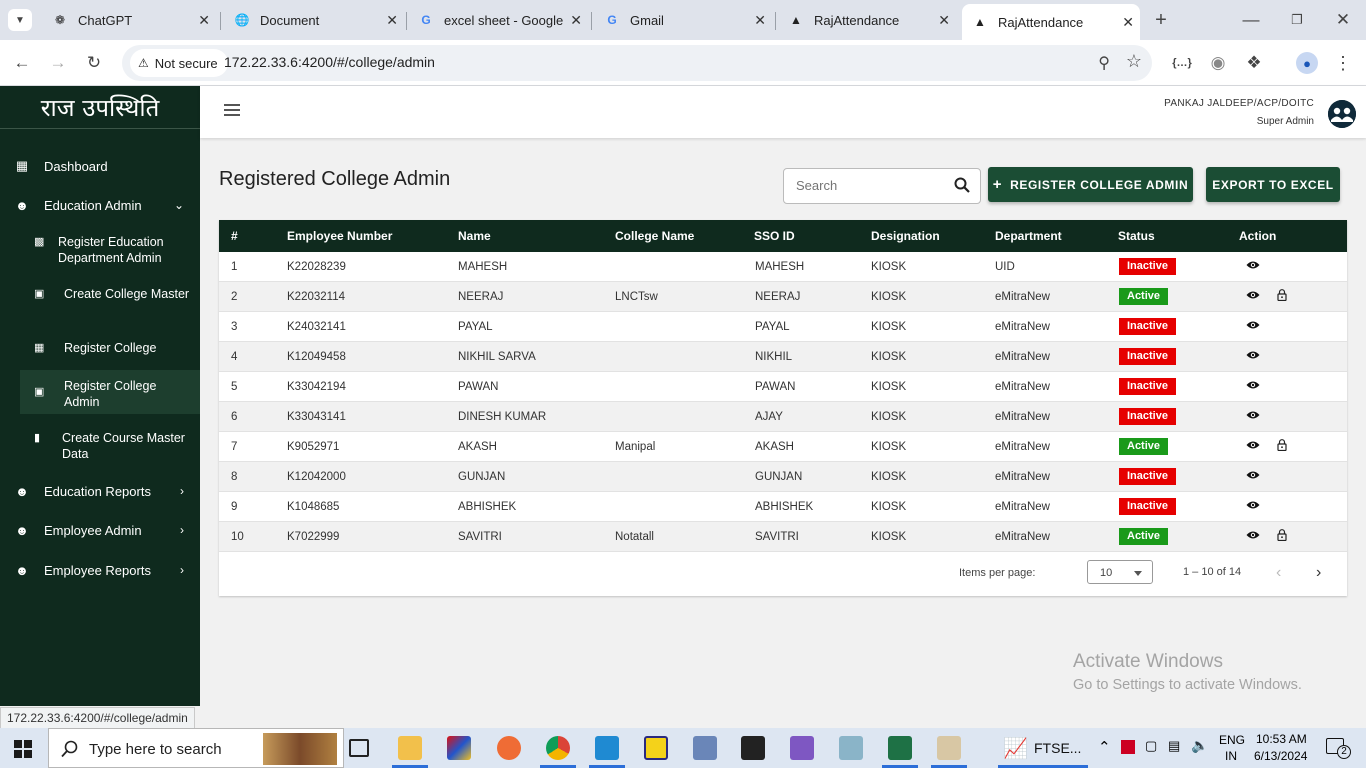  What do you see at coordinates (459, 748) in the screenshot?
I see `paint-app-icon` at bounding box center [459, 748].